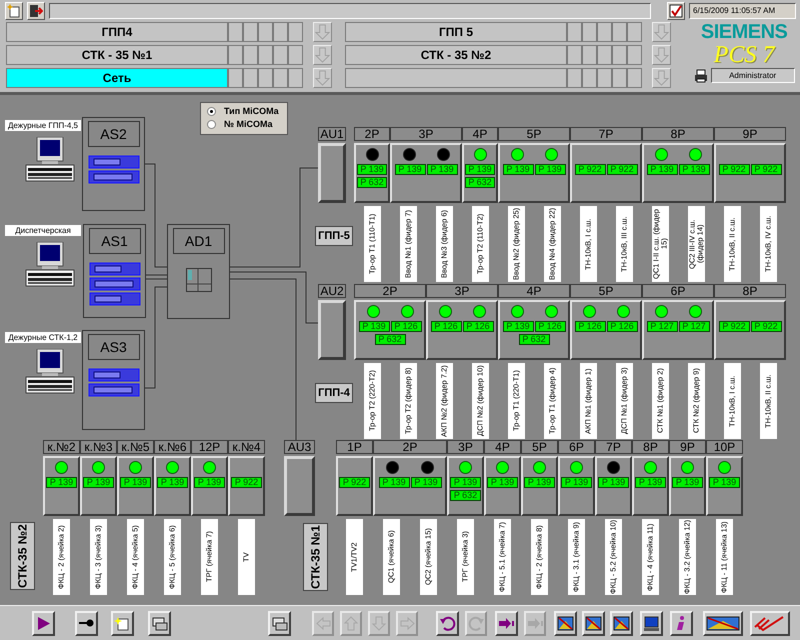  What do you see at coordinates (117, 78) in the screenshot?
I see `area-button: Сеть` at bounding box center [117, 78].